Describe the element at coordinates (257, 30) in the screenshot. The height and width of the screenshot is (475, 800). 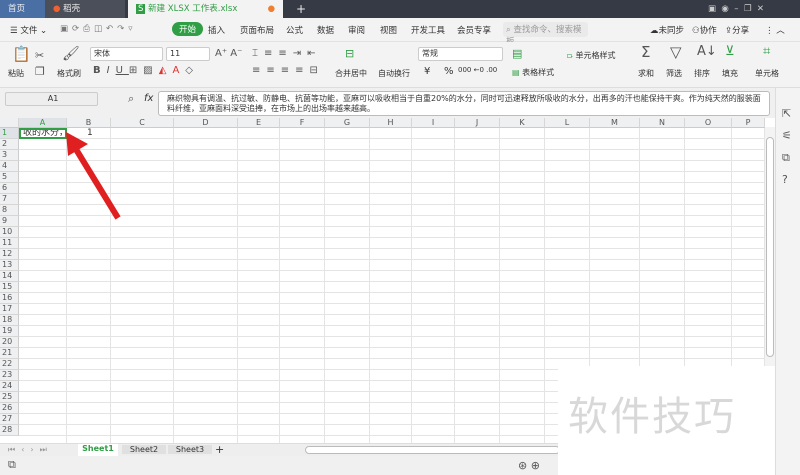
I see `menu-tab-layout: 页面布局` at that location.